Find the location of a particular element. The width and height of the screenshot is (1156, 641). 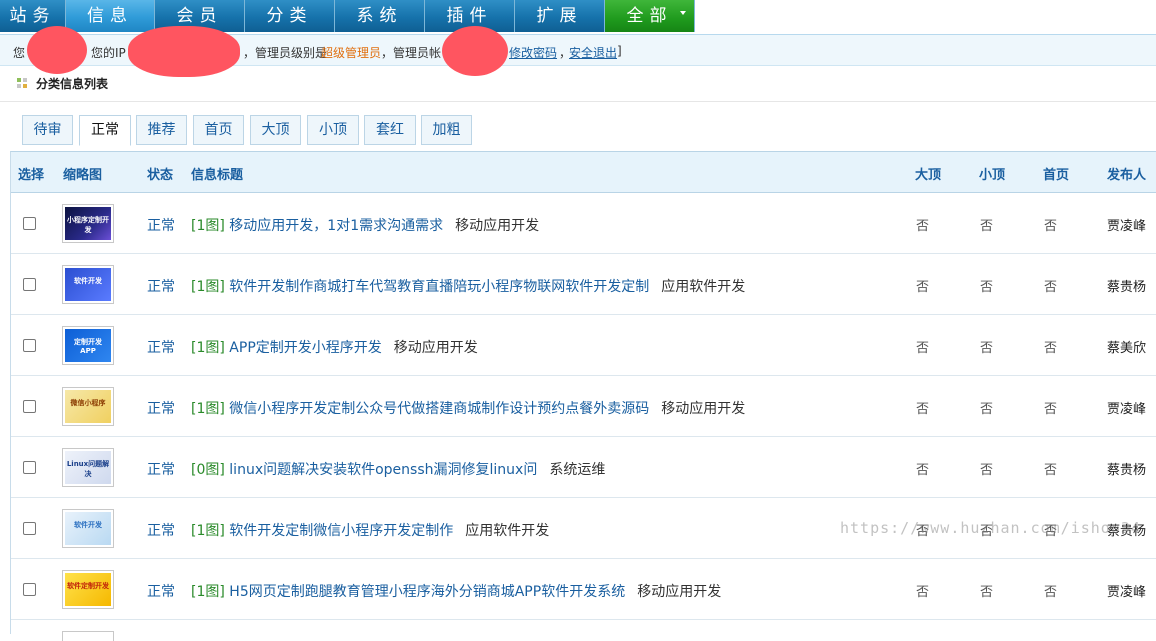

tab-recommend: 推荐 is located at coordinates (161, 130).